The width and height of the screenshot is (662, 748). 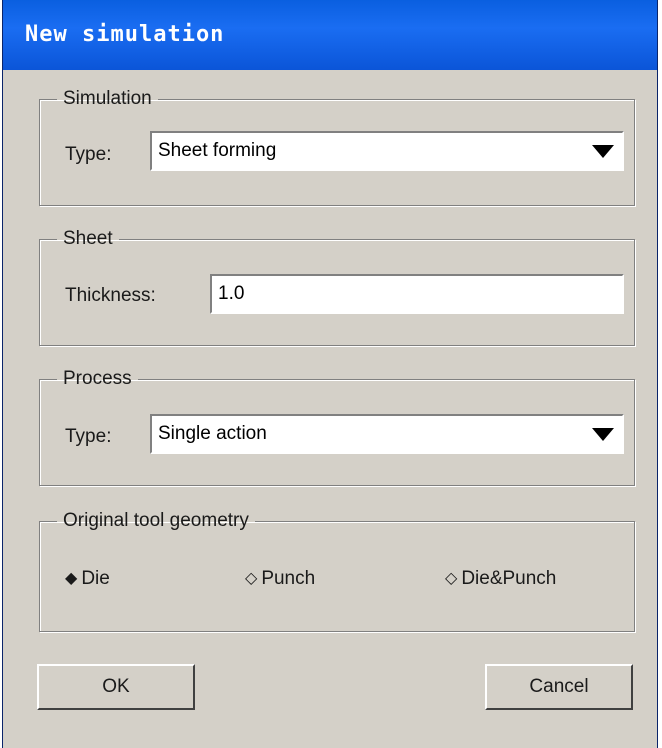 I want to click on thickness-field, so click(x=417, y=294).